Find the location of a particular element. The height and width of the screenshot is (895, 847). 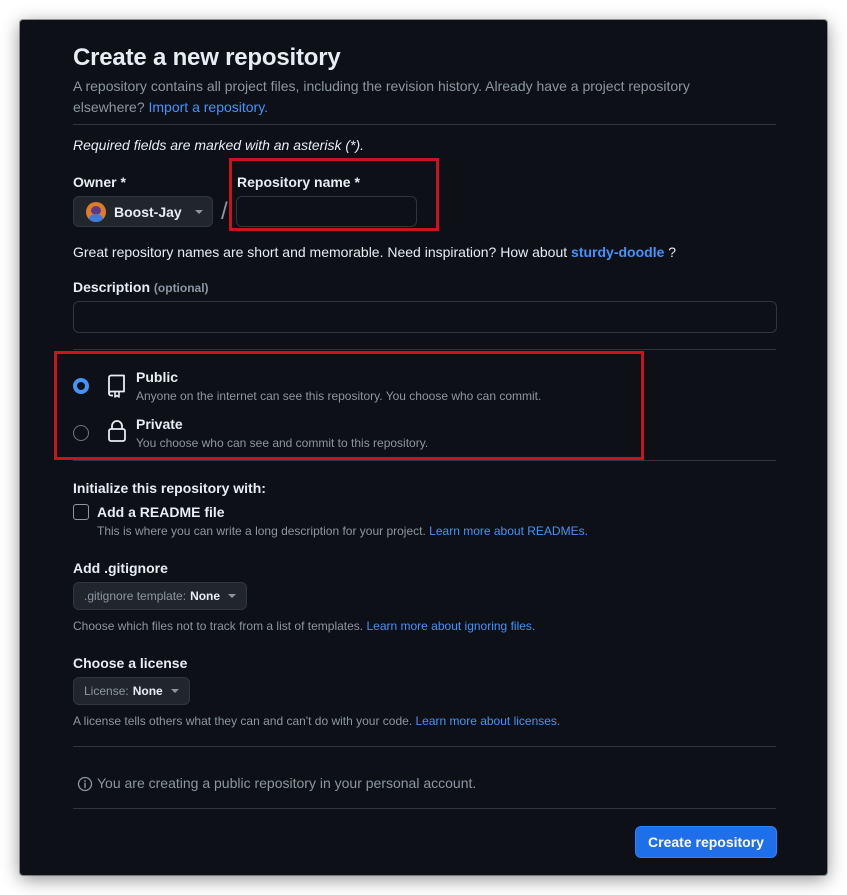

gitignore-select-value: None is located at coordinates (205, 596).